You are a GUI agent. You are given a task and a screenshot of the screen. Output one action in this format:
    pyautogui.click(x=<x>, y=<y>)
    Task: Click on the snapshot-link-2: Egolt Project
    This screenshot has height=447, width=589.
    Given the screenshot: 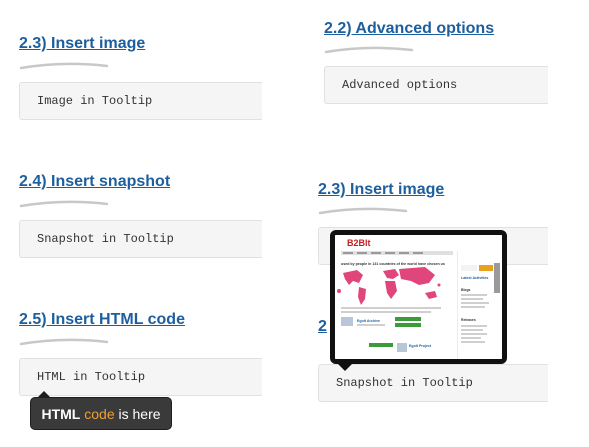 What is the action you would take?
    pyautogui.click(x=420, y=346)
    